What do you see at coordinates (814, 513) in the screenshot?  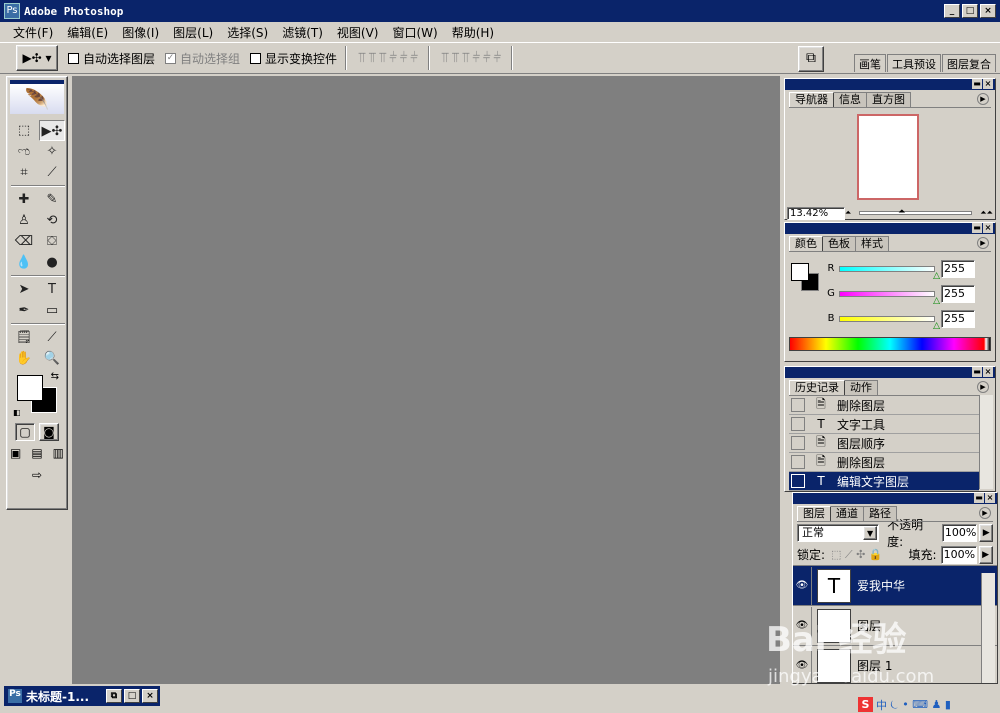 I see `tab-layers: 图层` at bounding box center [814, 513].